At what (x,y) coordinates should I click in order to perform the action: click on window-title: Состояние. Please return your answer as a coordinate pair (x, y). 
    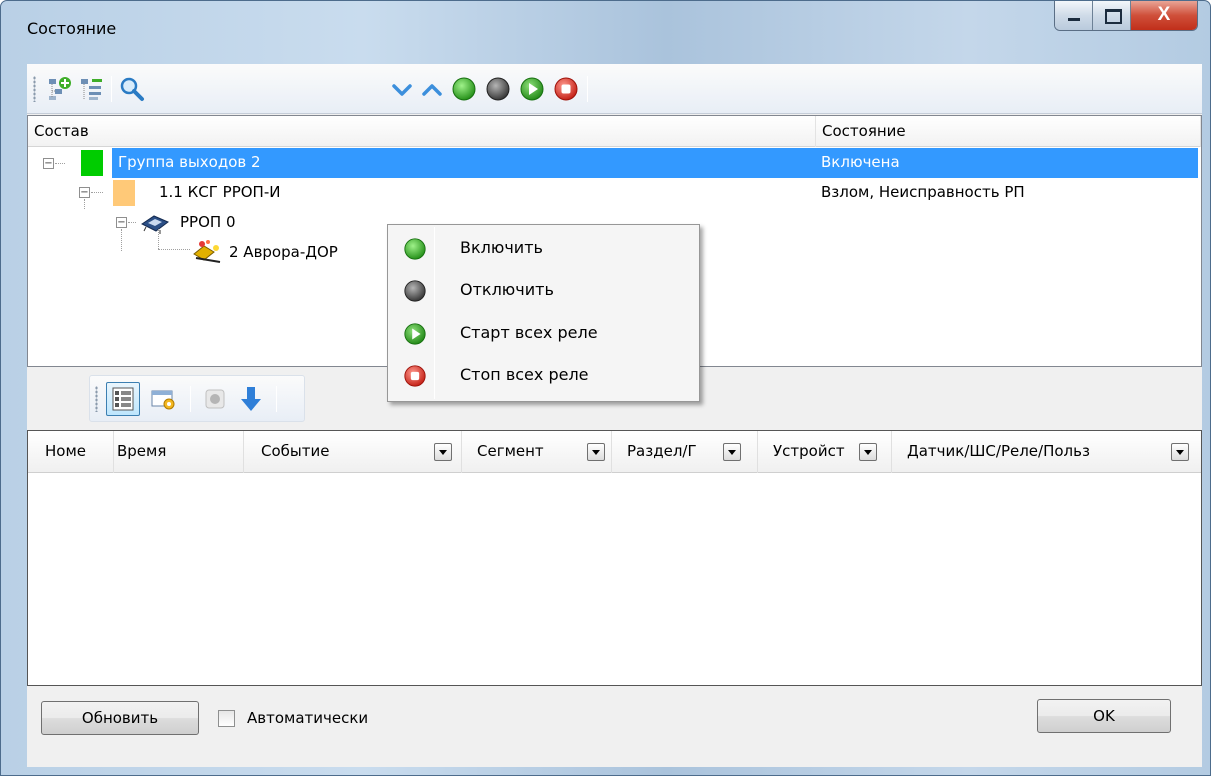
    Looking at the image, I should click on (72, 28).